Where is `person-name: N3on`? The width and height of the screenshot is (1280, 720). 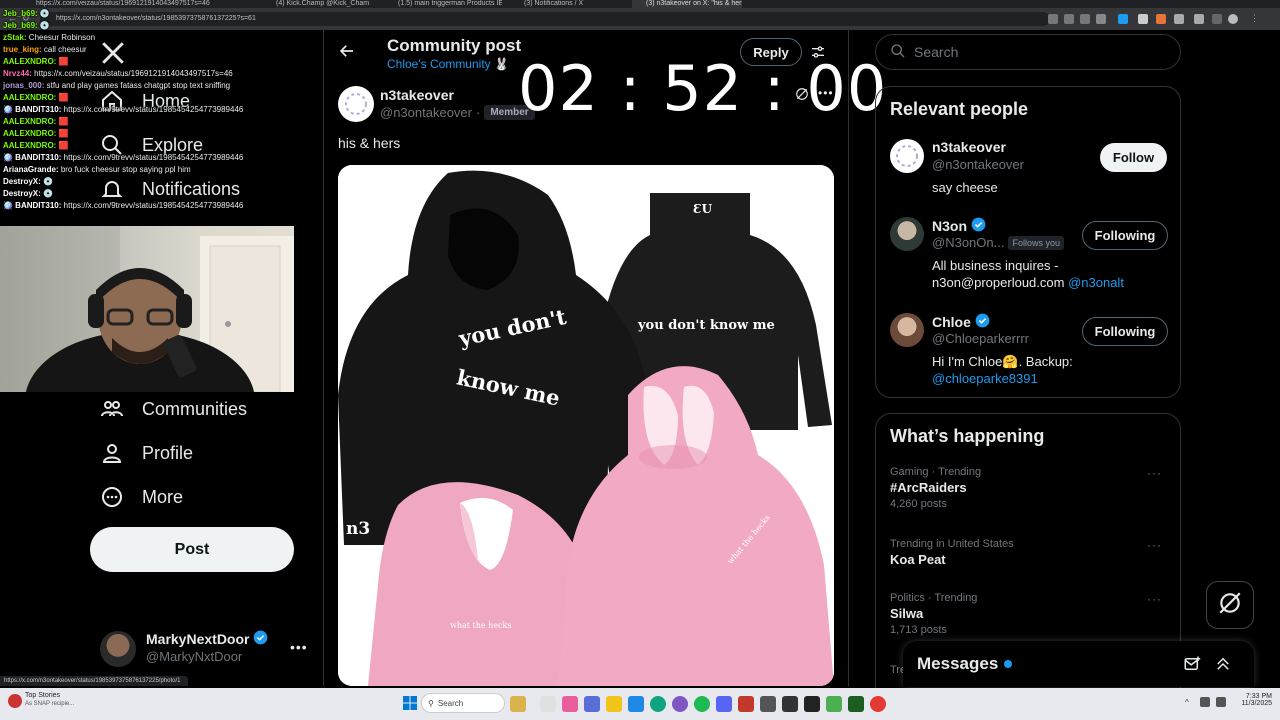
person-name: N3on is located at coordinates (959, 226).